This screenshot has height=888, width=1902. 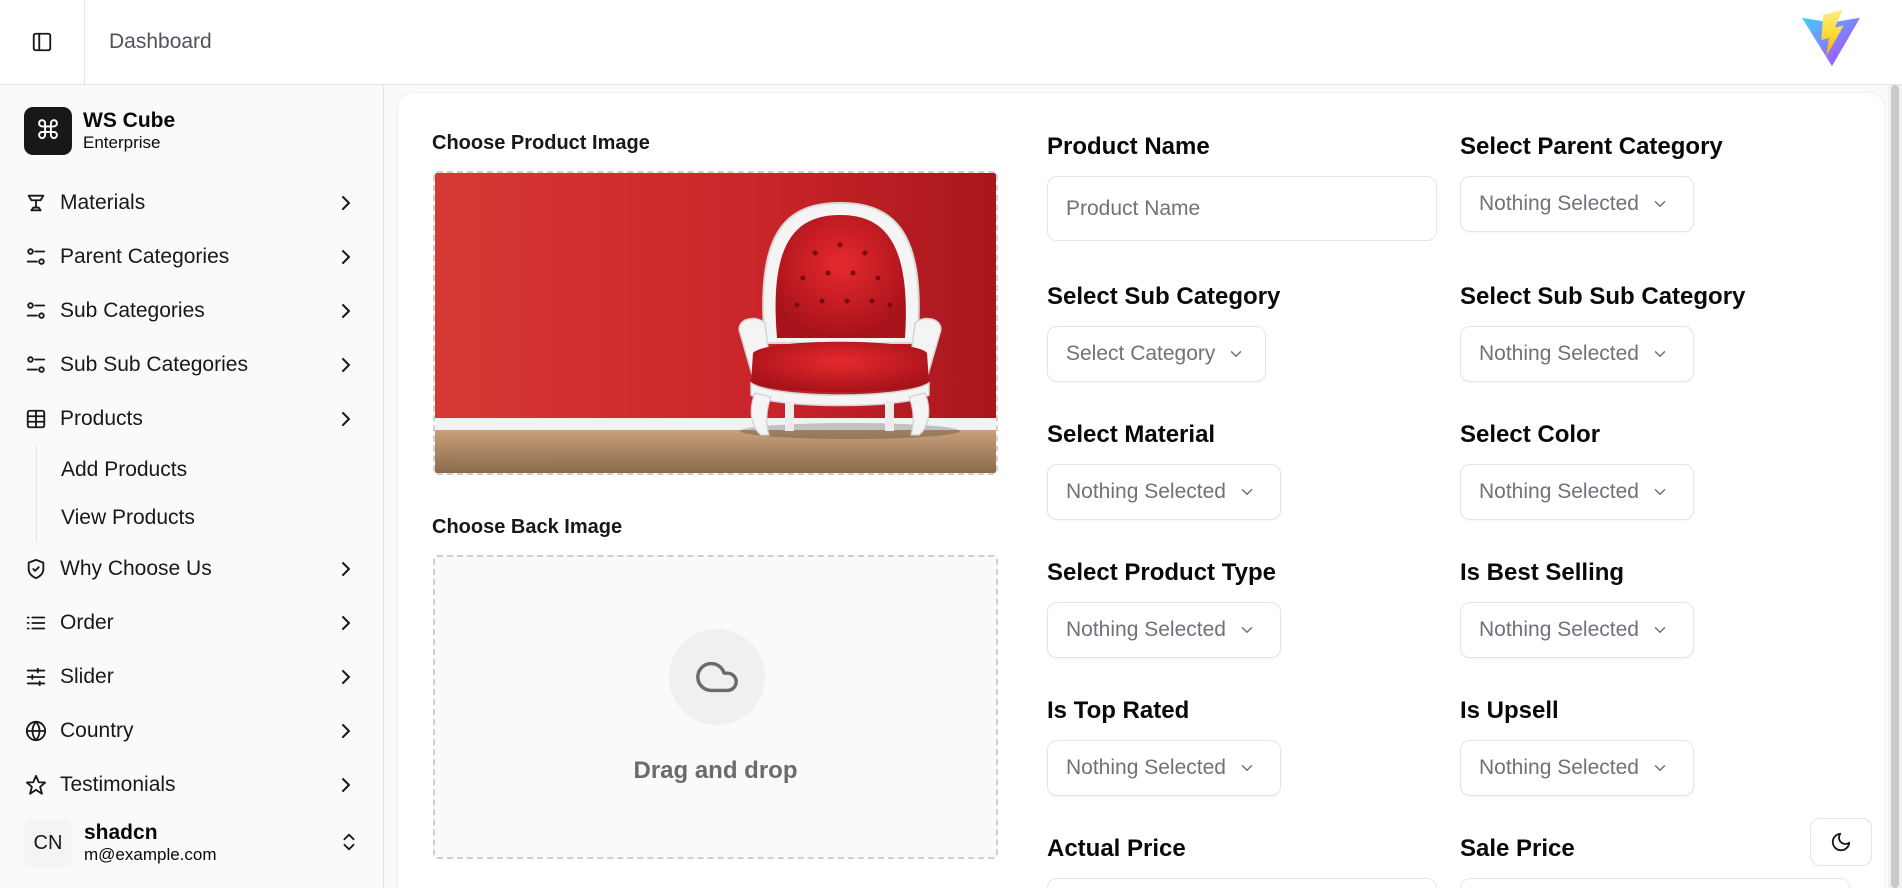 I want to click on upload-circle, so click(x=717, y=677).